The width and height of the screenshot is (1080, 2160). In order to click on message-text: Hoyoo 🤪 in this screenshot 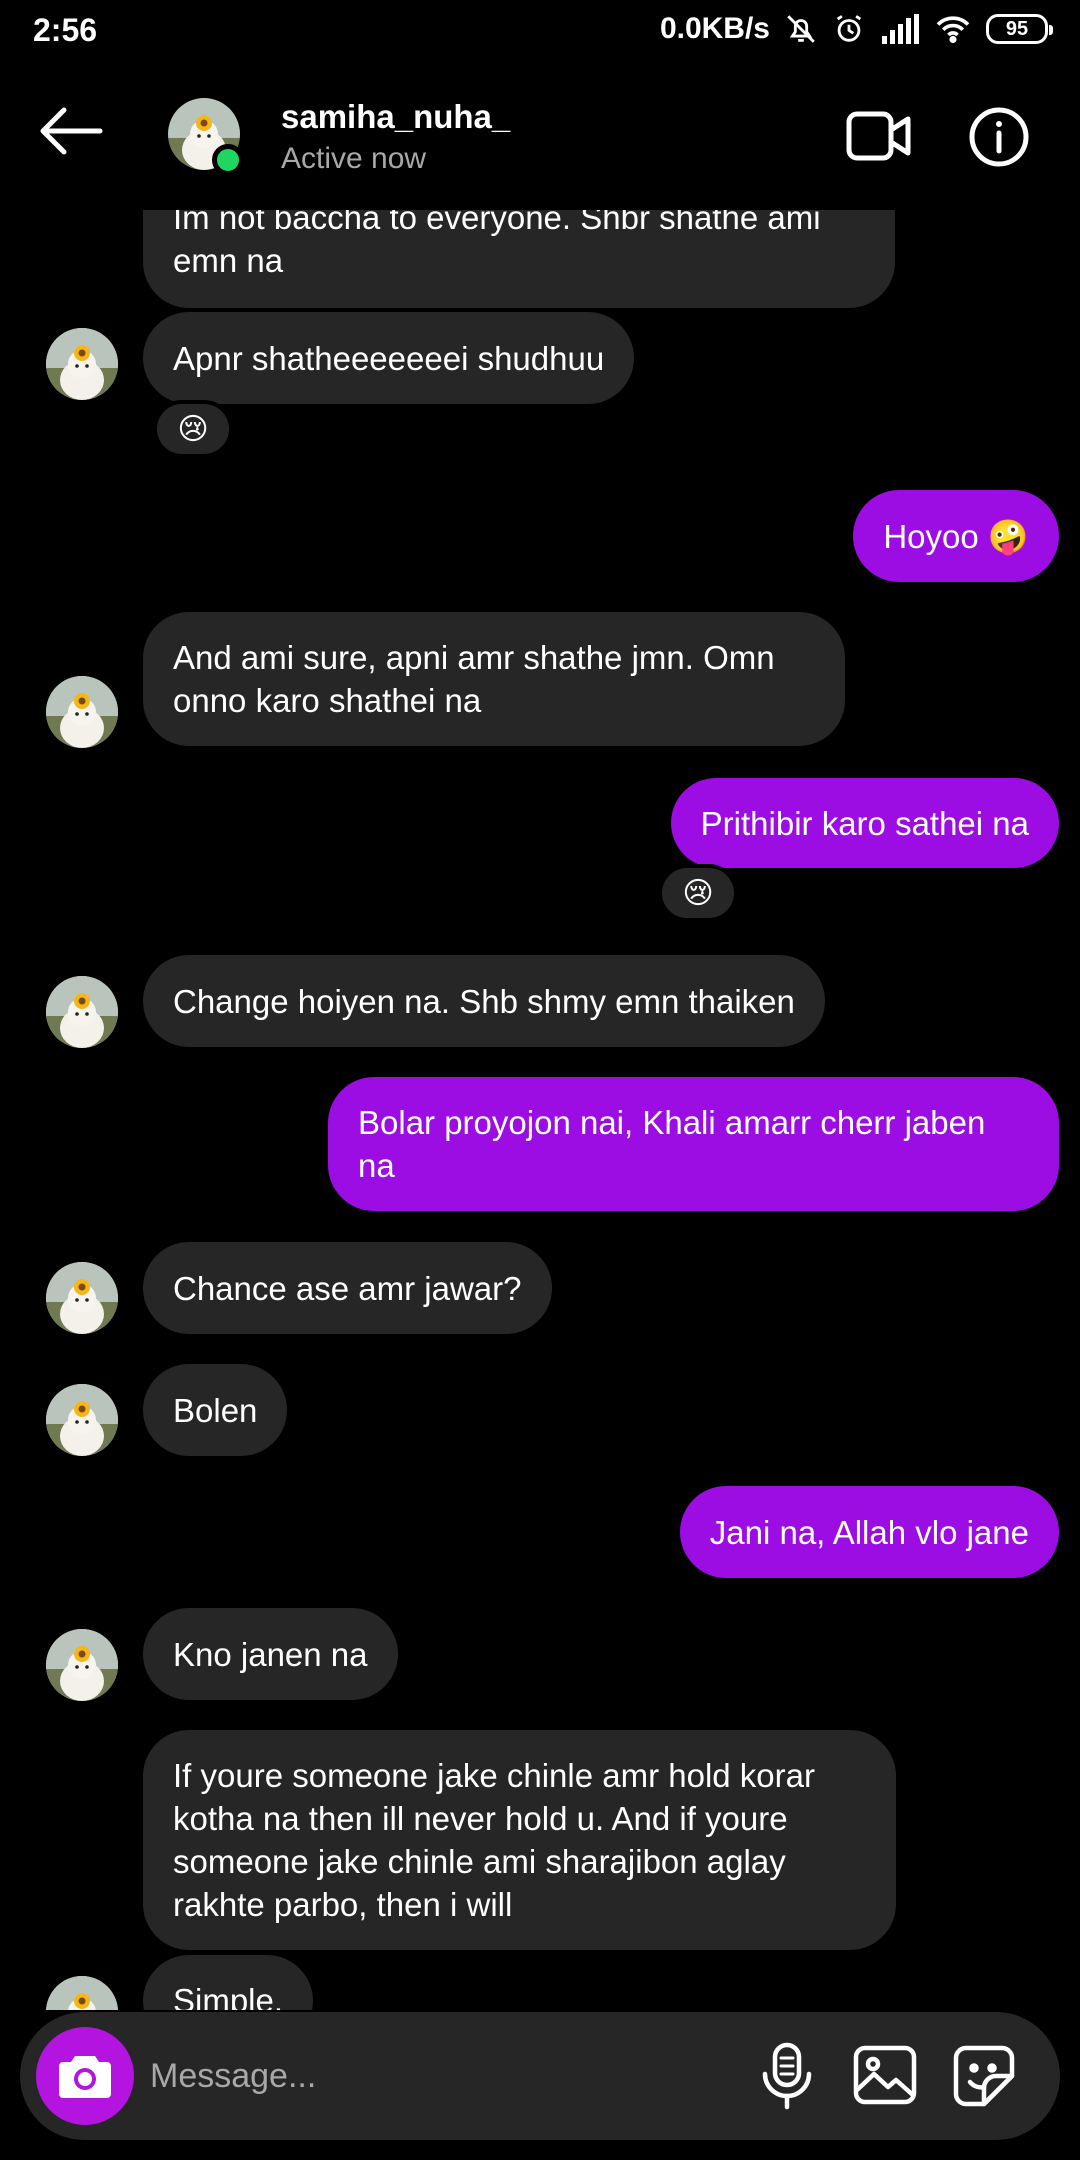, I will do `click(956, 536)`.